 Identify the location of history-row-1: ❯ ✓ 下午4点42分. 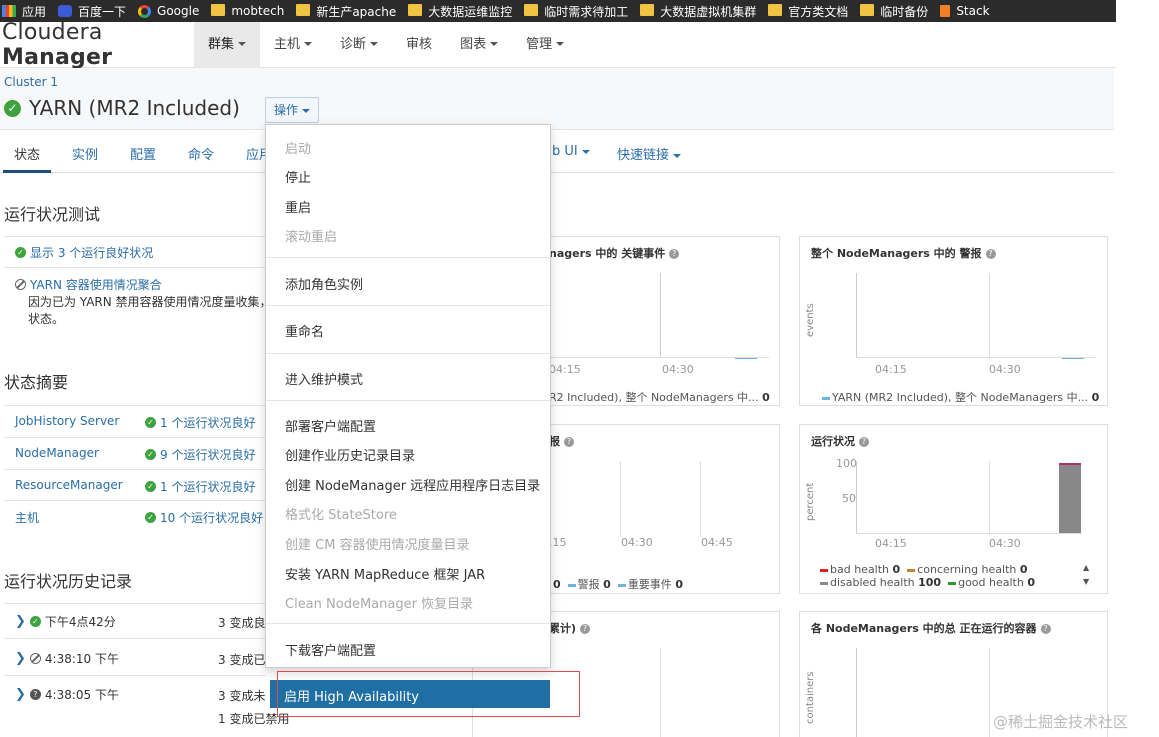
(65, 621).